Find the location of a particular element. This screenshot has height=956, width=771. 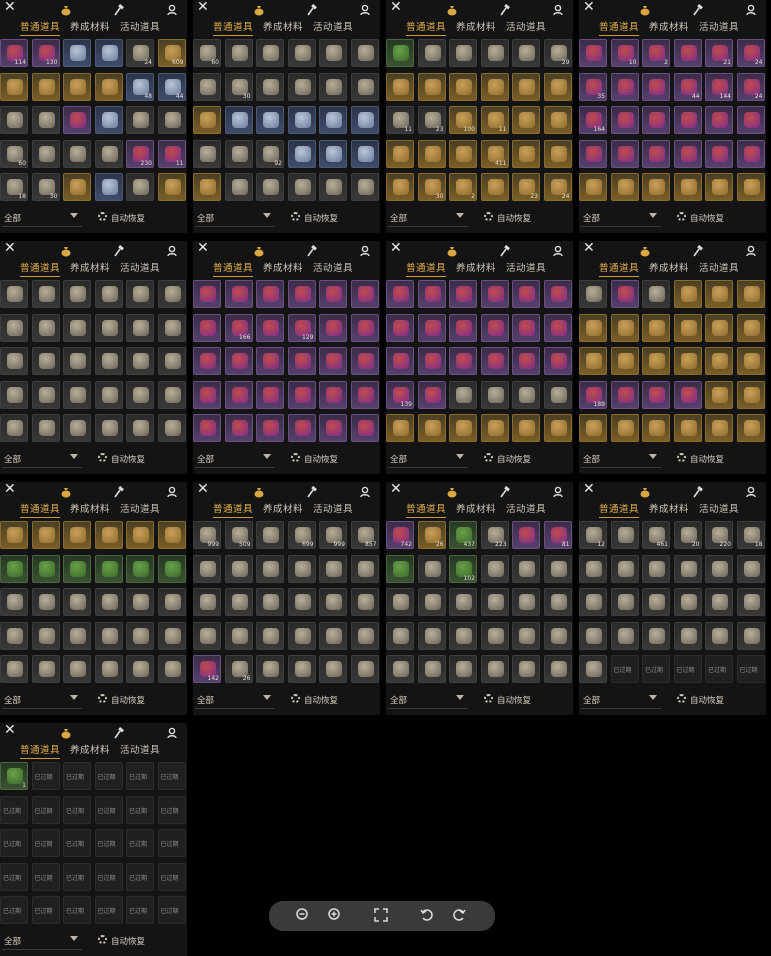

rotate-right-icon is located at coordinates (459, 915).